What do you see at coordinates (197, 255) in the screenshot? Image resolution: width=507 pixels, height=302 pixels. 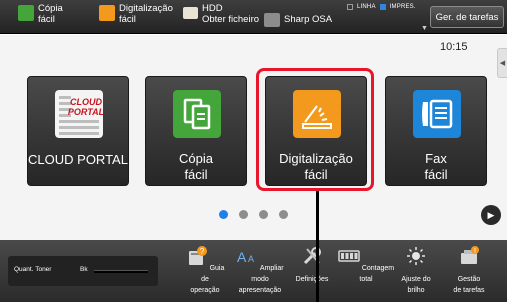 I see `guide-book-icon: ?` at bounding box center [197, 255].